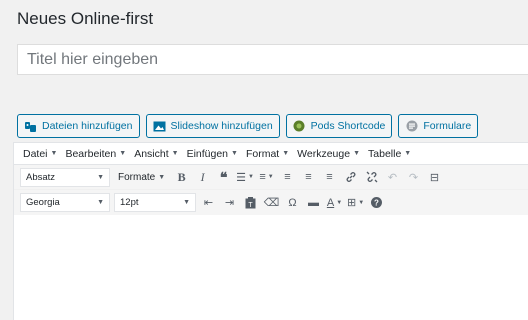 The height and width of the screenshot is (320, 528). What do you see at coordinates (385, 153) in the screenshot?
I see `menu-table-label: Tabelle` at bounding box center [385, 153].